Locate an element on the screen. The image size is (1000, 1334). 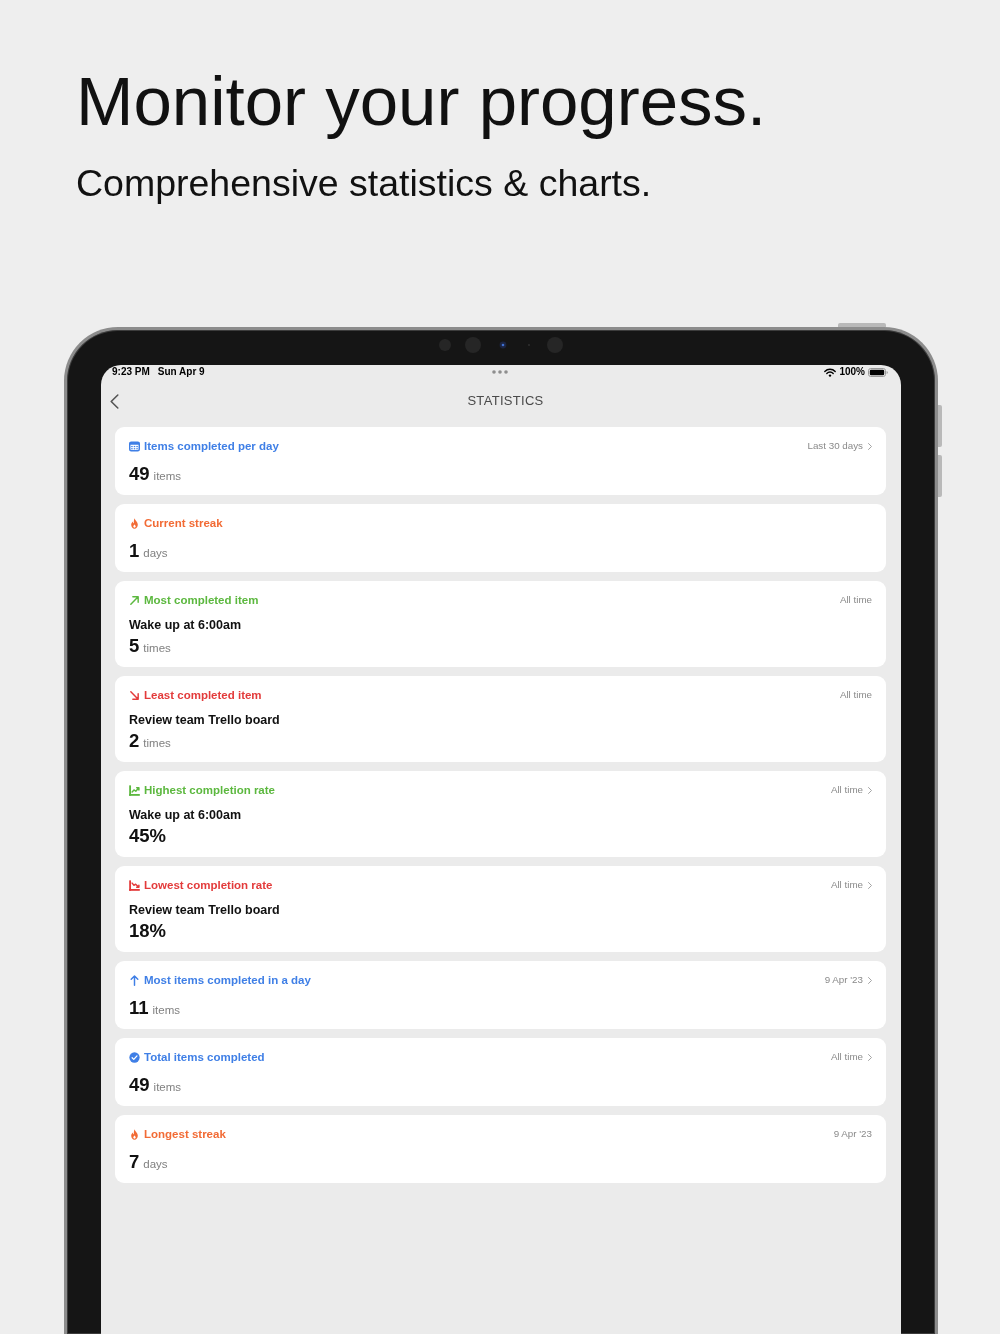
card-title: Total items completed is located at coordinates (204, 1057).